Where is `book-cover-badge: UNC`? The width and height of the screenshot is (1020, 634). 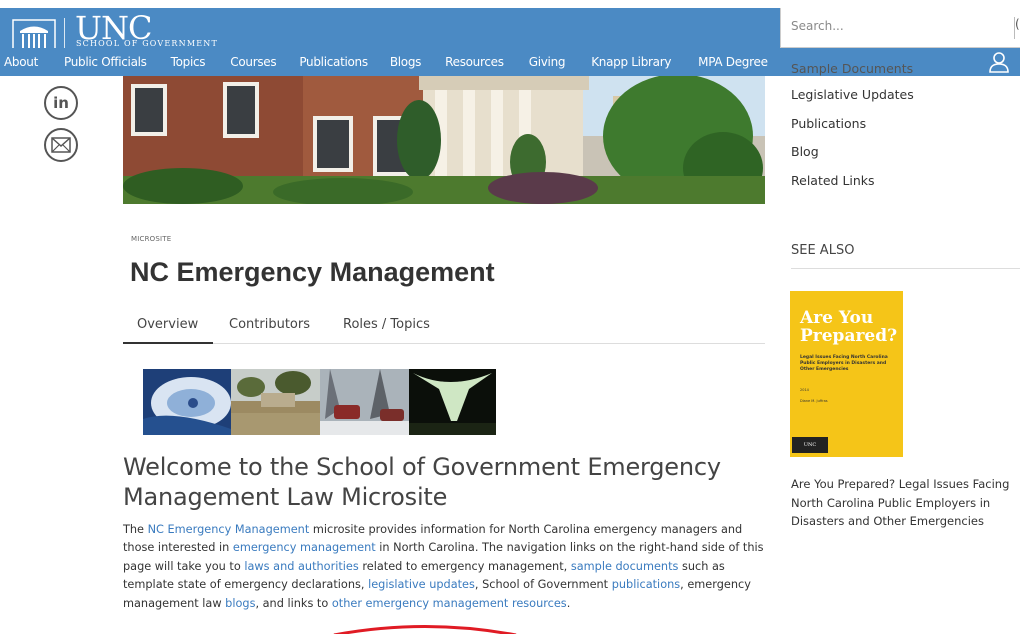
book-cover-badge: UNC is located at coordinates (810, 445).